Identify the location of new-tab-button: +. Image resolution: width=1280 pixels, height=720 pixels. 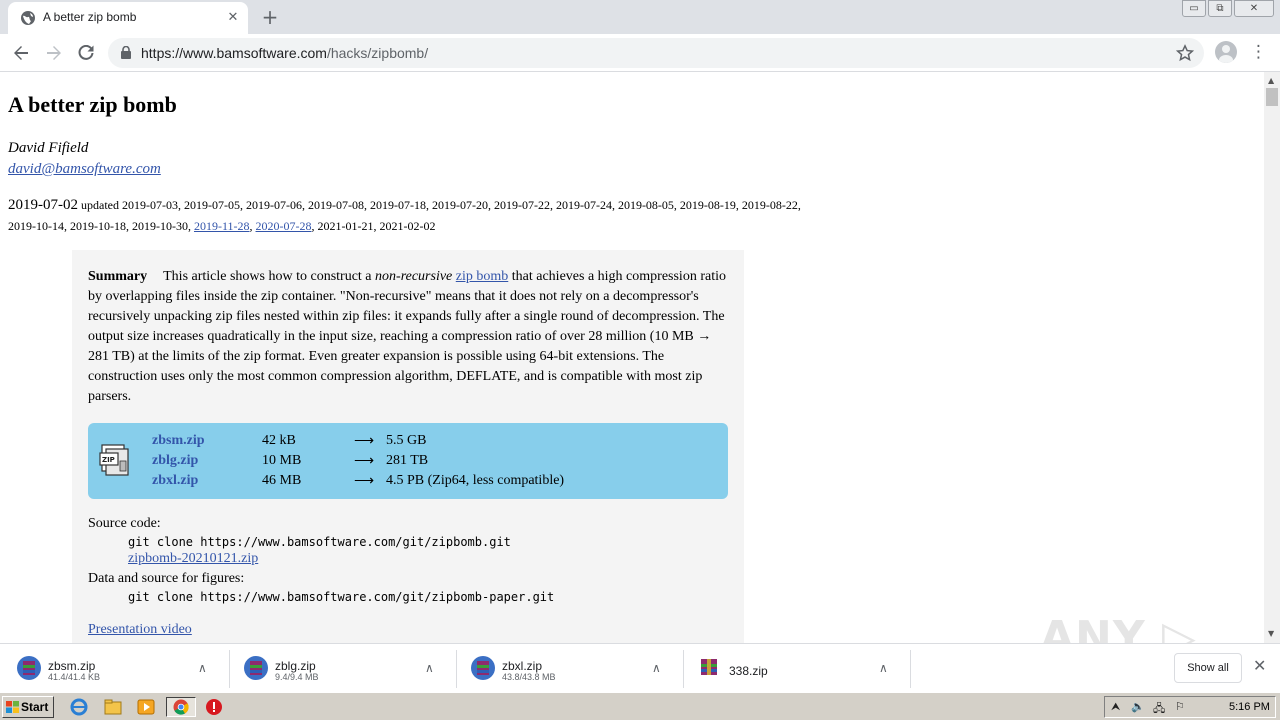
(270, 17).